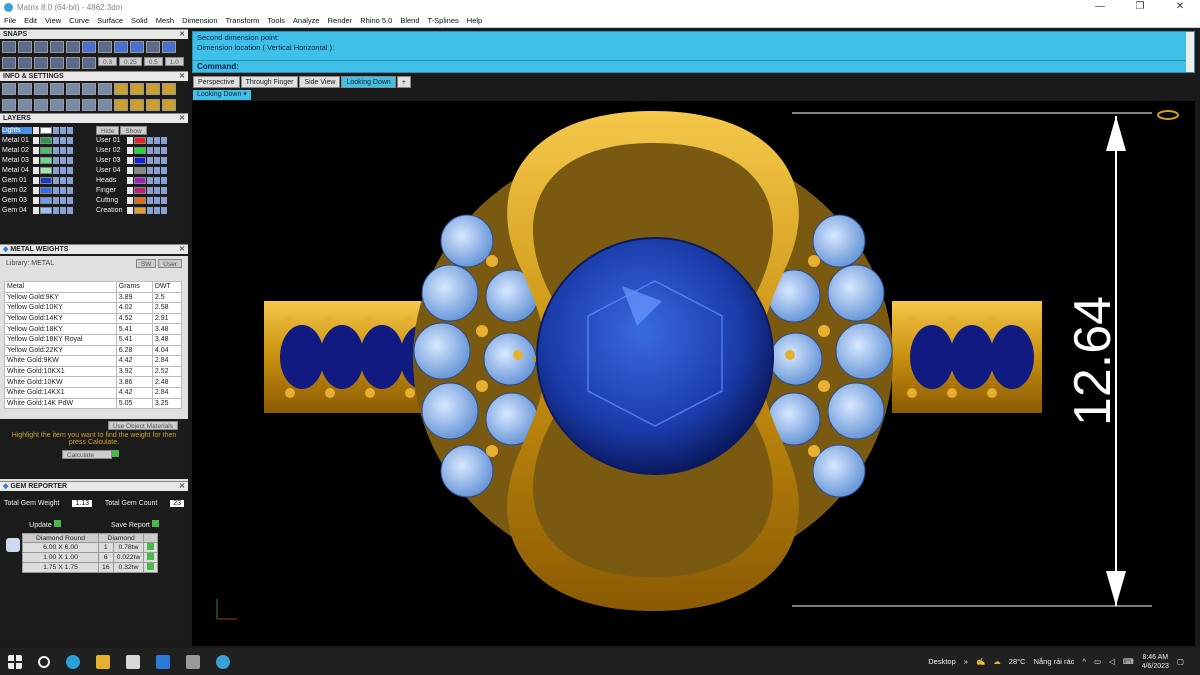 Image resolution: width=1200 pixels, height=675 pixels. What do you see at coordinates (73, 89) in the screenshot?
I see `material-icon` at bounding box center [73, 89].